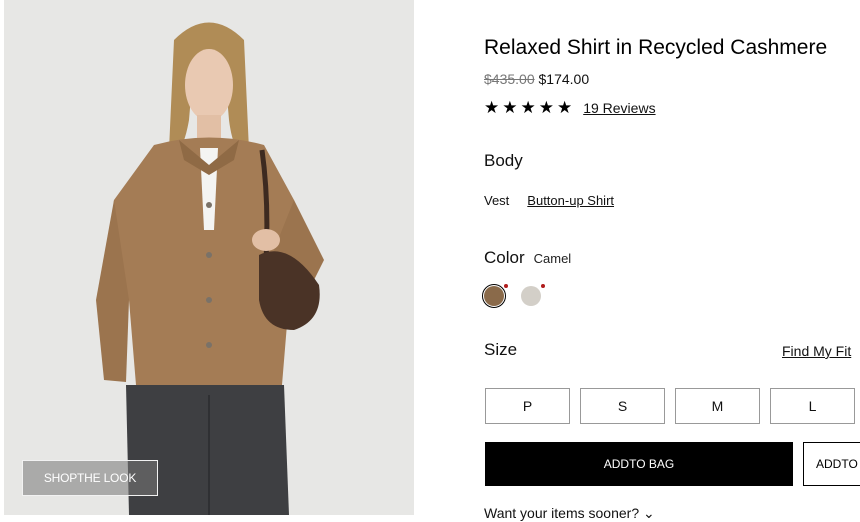 The height and width of the screenshot is (522, 860). What do you see at coordinates (816, 351) in the screenshot?
I see `find-my-fit-link: Find My Fit` at bounding box center [816, 351].